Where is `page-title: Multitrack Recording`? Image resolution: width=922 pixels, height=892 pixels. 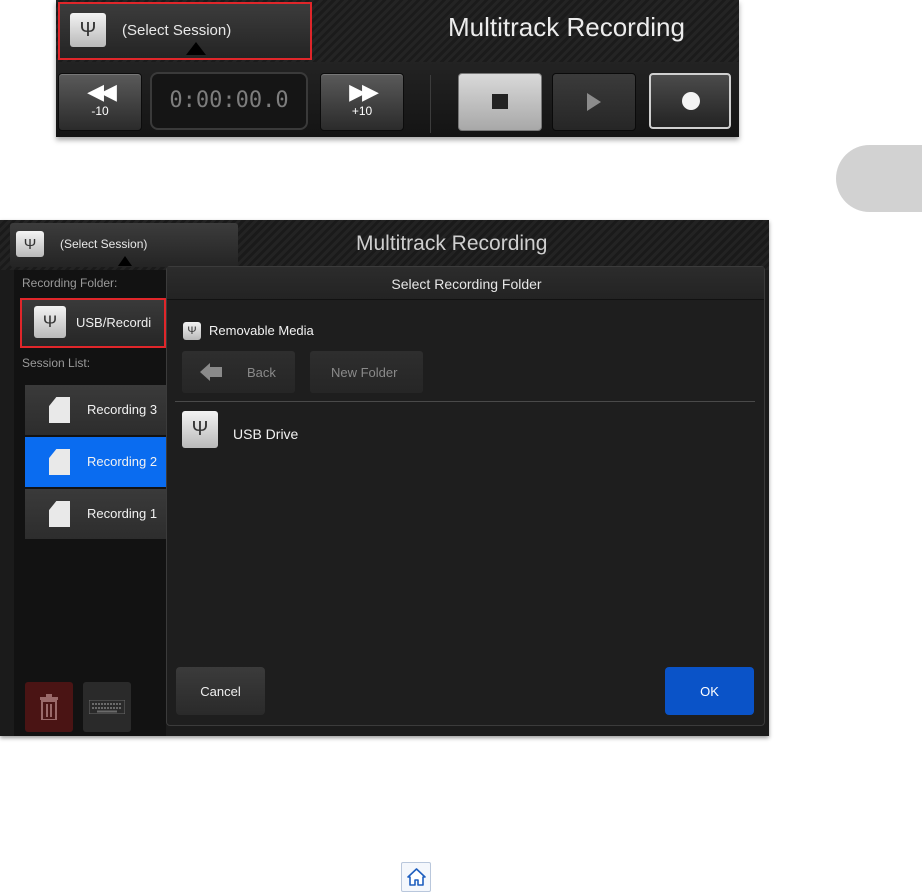
page-title: Multitrack Recording is located at coordinates (566, 27).